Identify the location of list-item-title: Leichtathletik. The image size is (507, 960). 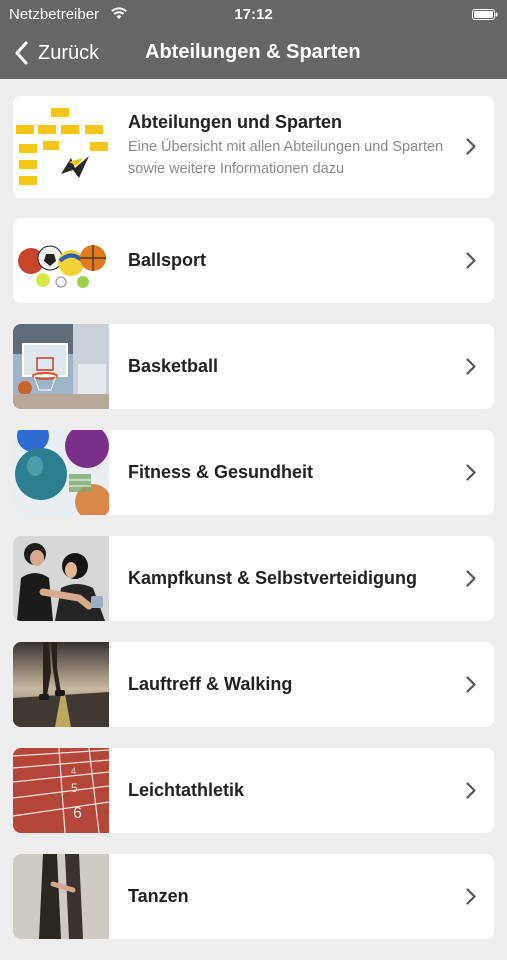
(186, 790).